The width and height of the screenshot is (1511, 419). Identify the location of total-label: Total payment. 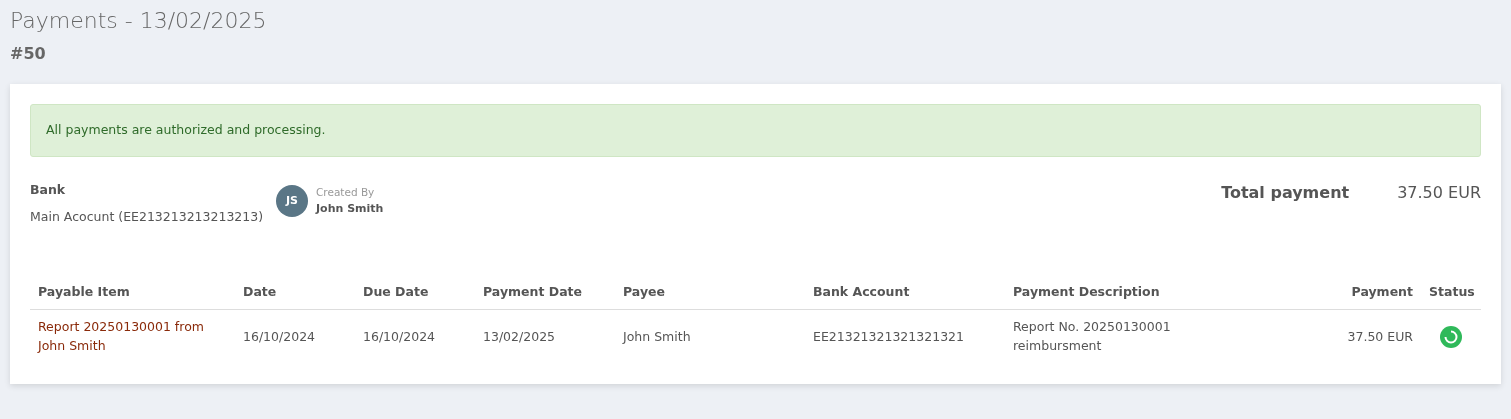
(1285, 193).